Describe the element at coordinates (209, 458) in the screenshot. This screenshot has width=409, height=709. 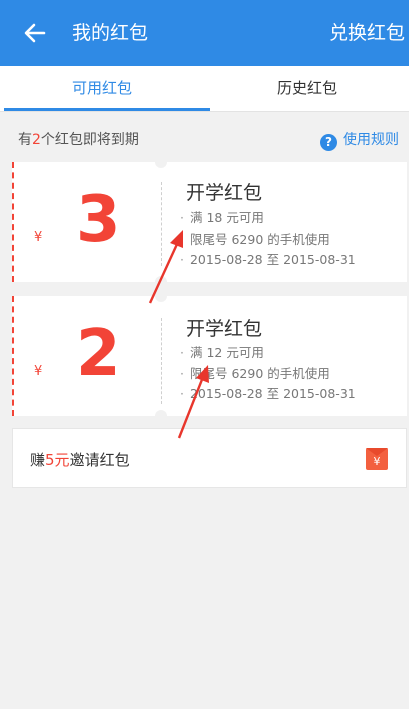
I see `invite-reward-row: 赚5元邀请红包 ¥` at that location.